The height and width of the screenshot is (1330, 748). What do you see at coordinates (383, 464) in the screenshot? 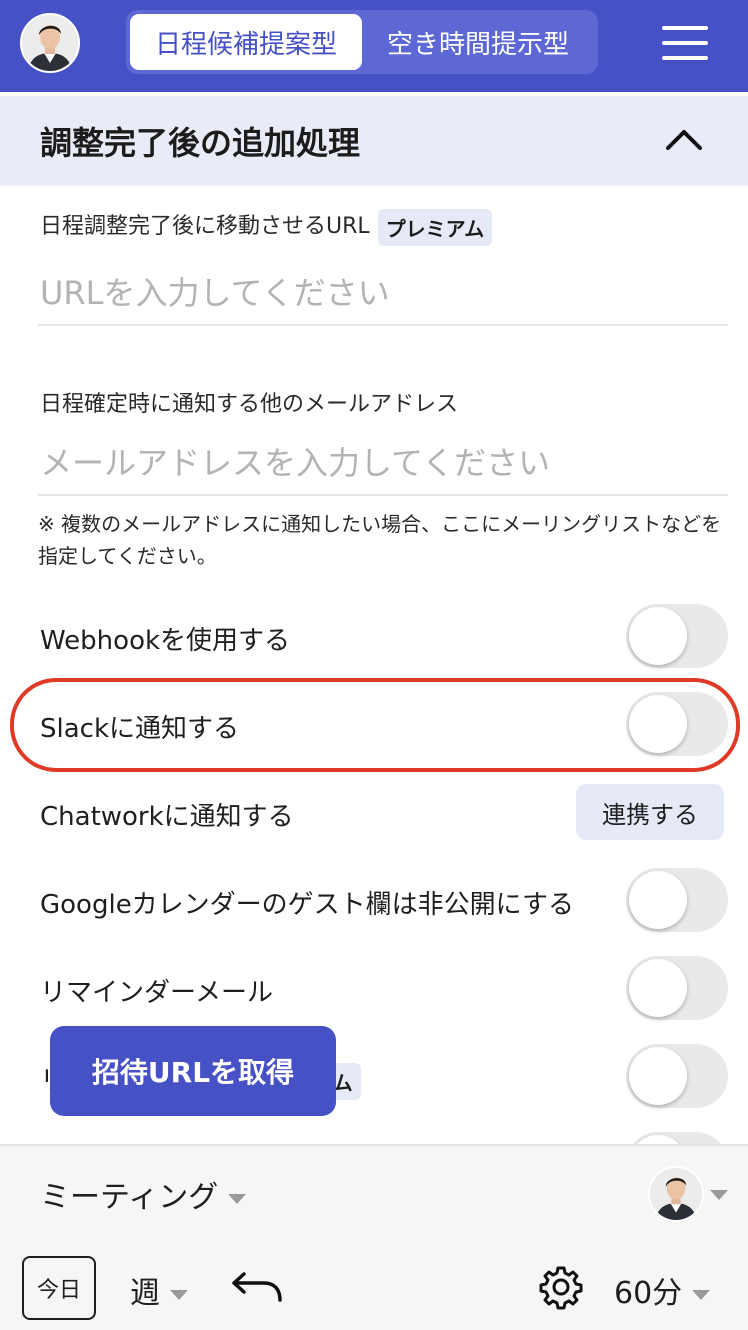
I see `notify-email-input` at bounding box center [383, 464].